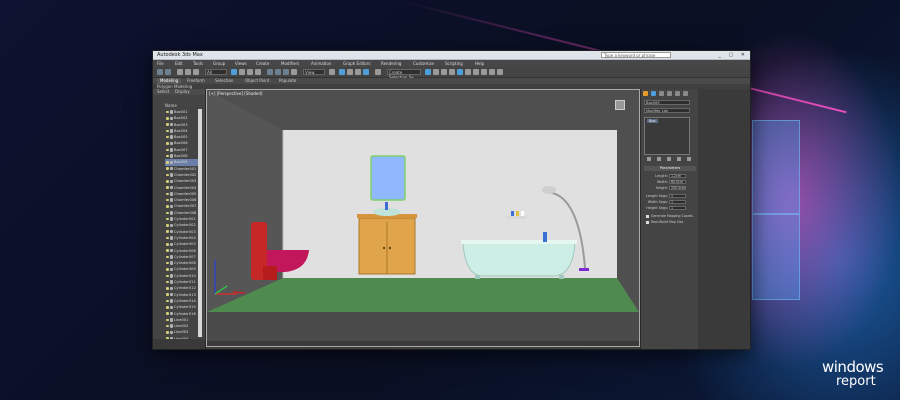 Image resolution: width=900 pixels, height=400 pixels. I want to click on named-selection-set-dropdown: Create Selection Se, so click(404, 74).